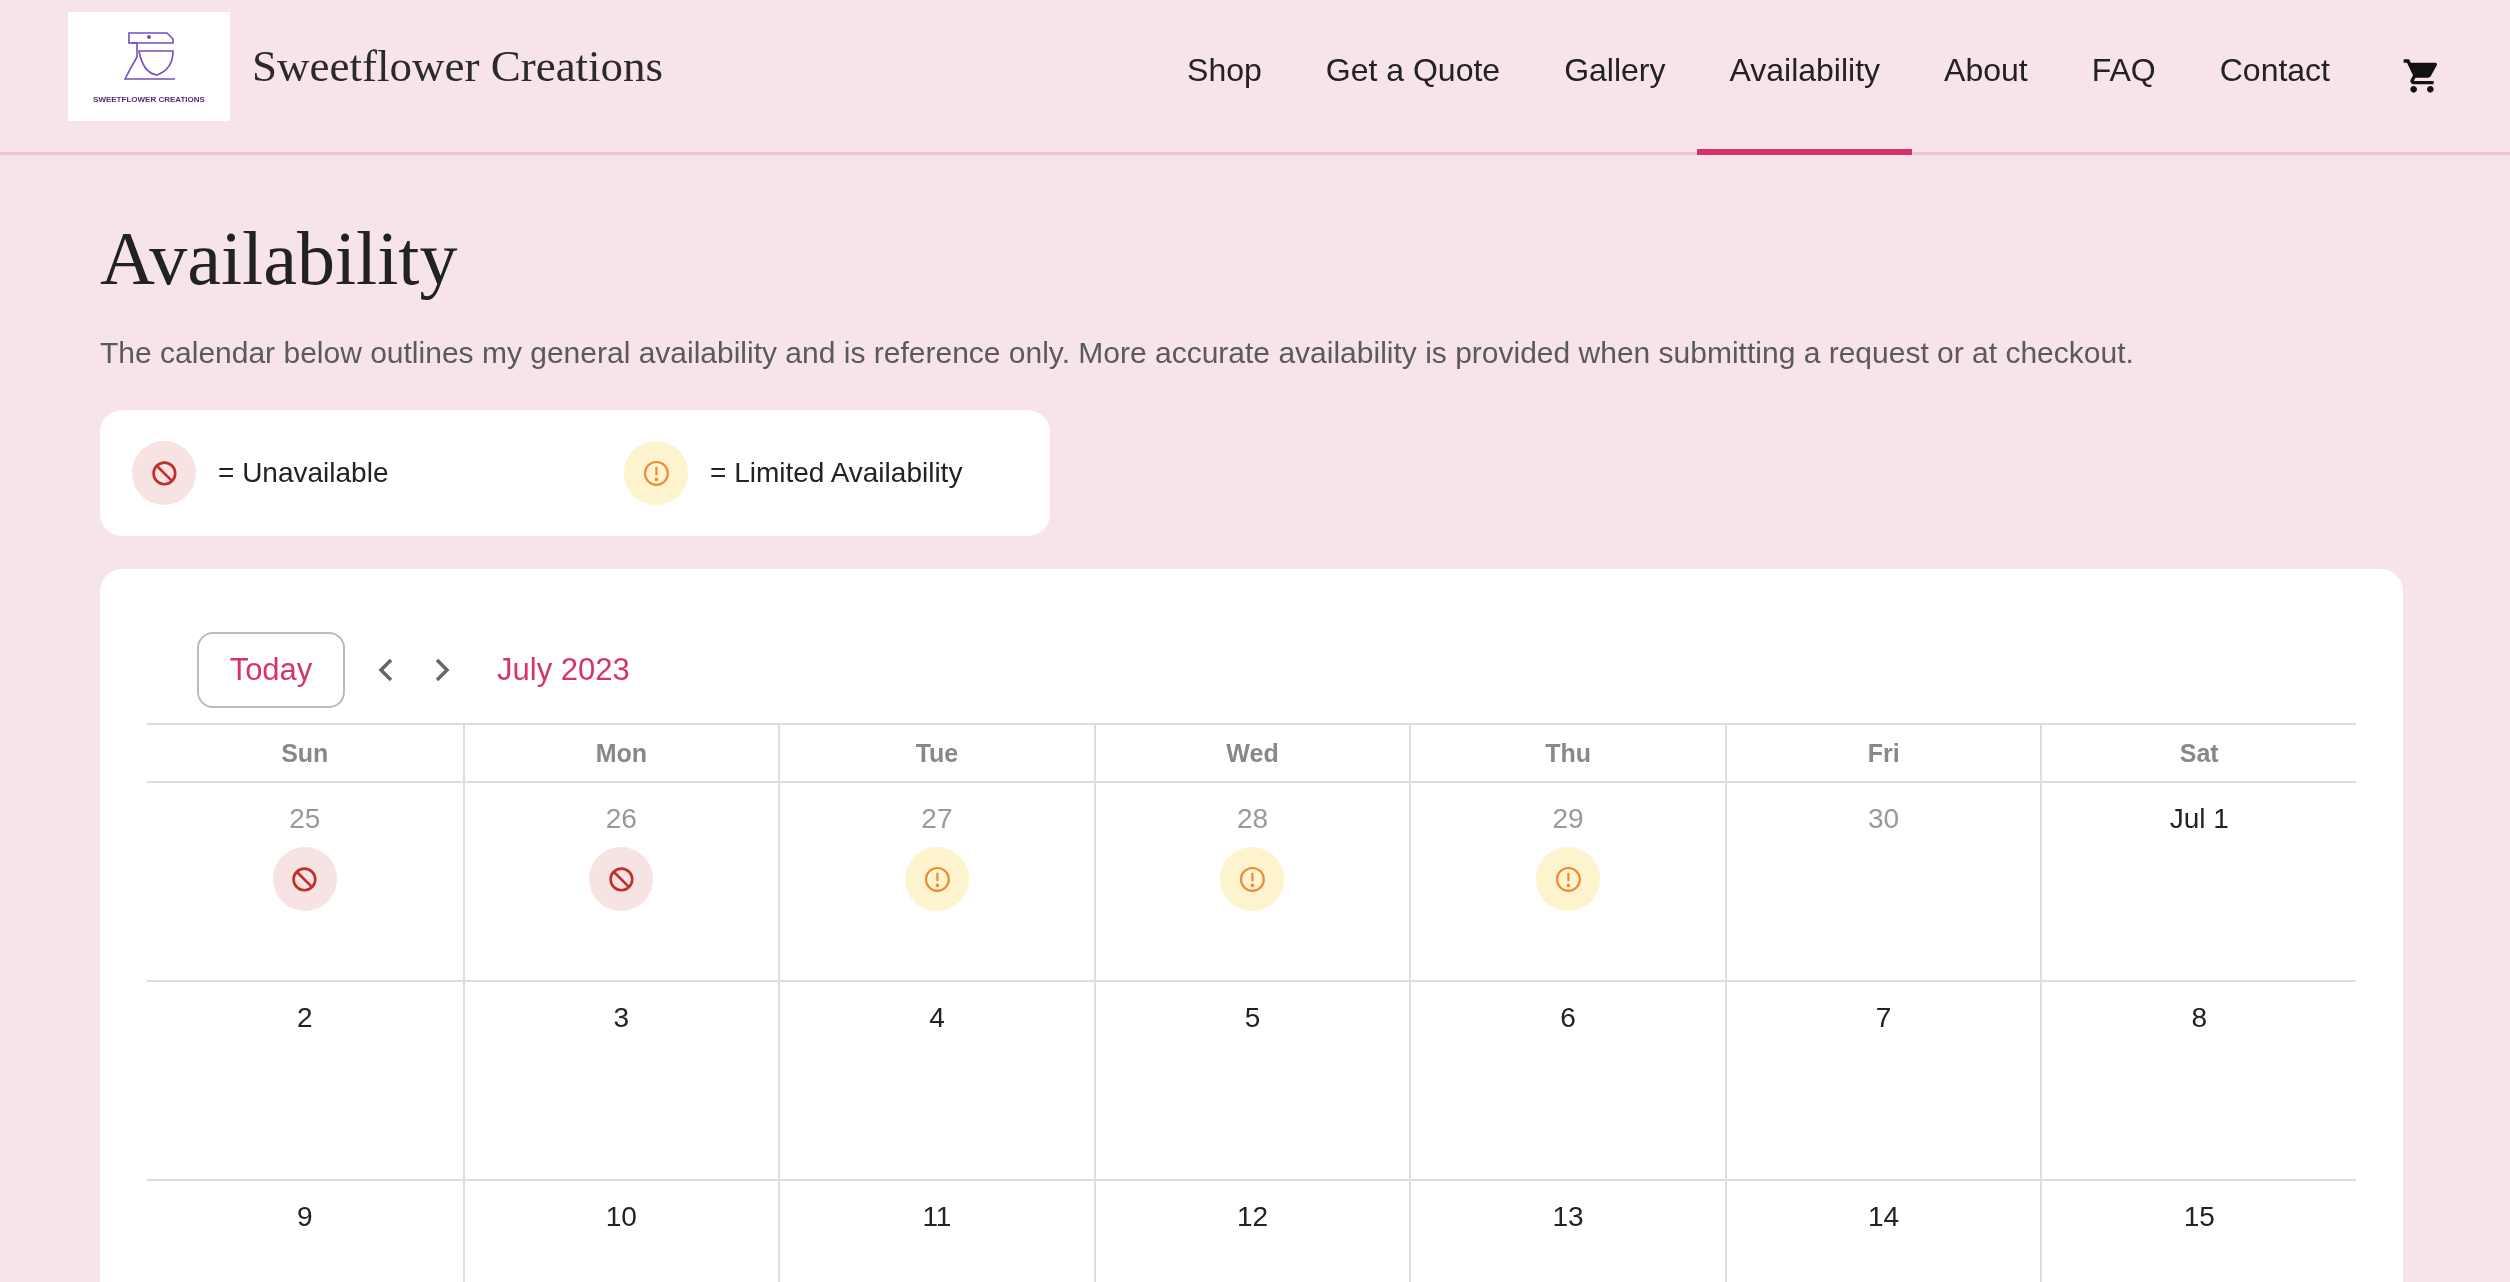  I want to click on day-number: 27, so click(937, 819).